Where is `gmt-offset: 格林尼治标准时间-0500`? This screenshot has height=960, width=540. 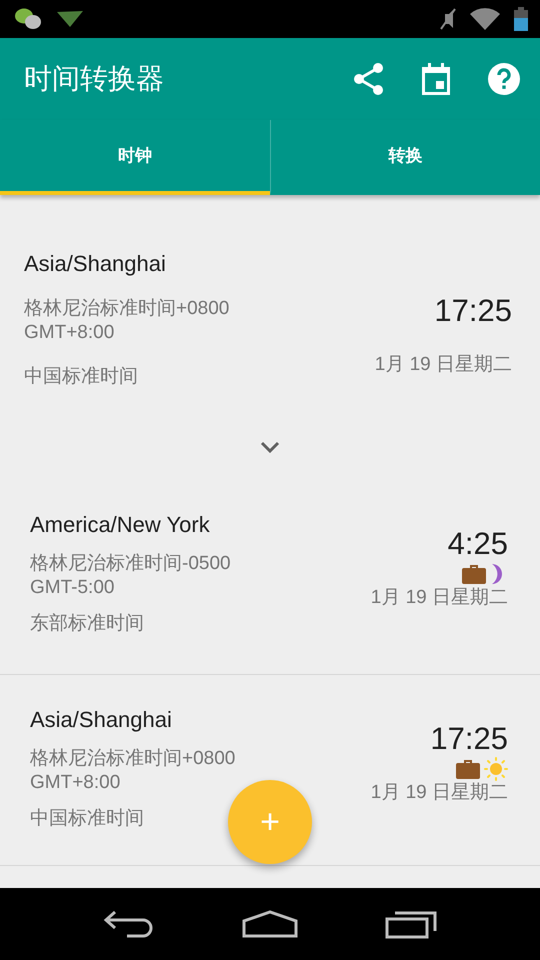
gmt-offset: 格林尼治标准时间-0500 is located at coordinates (130, 564).